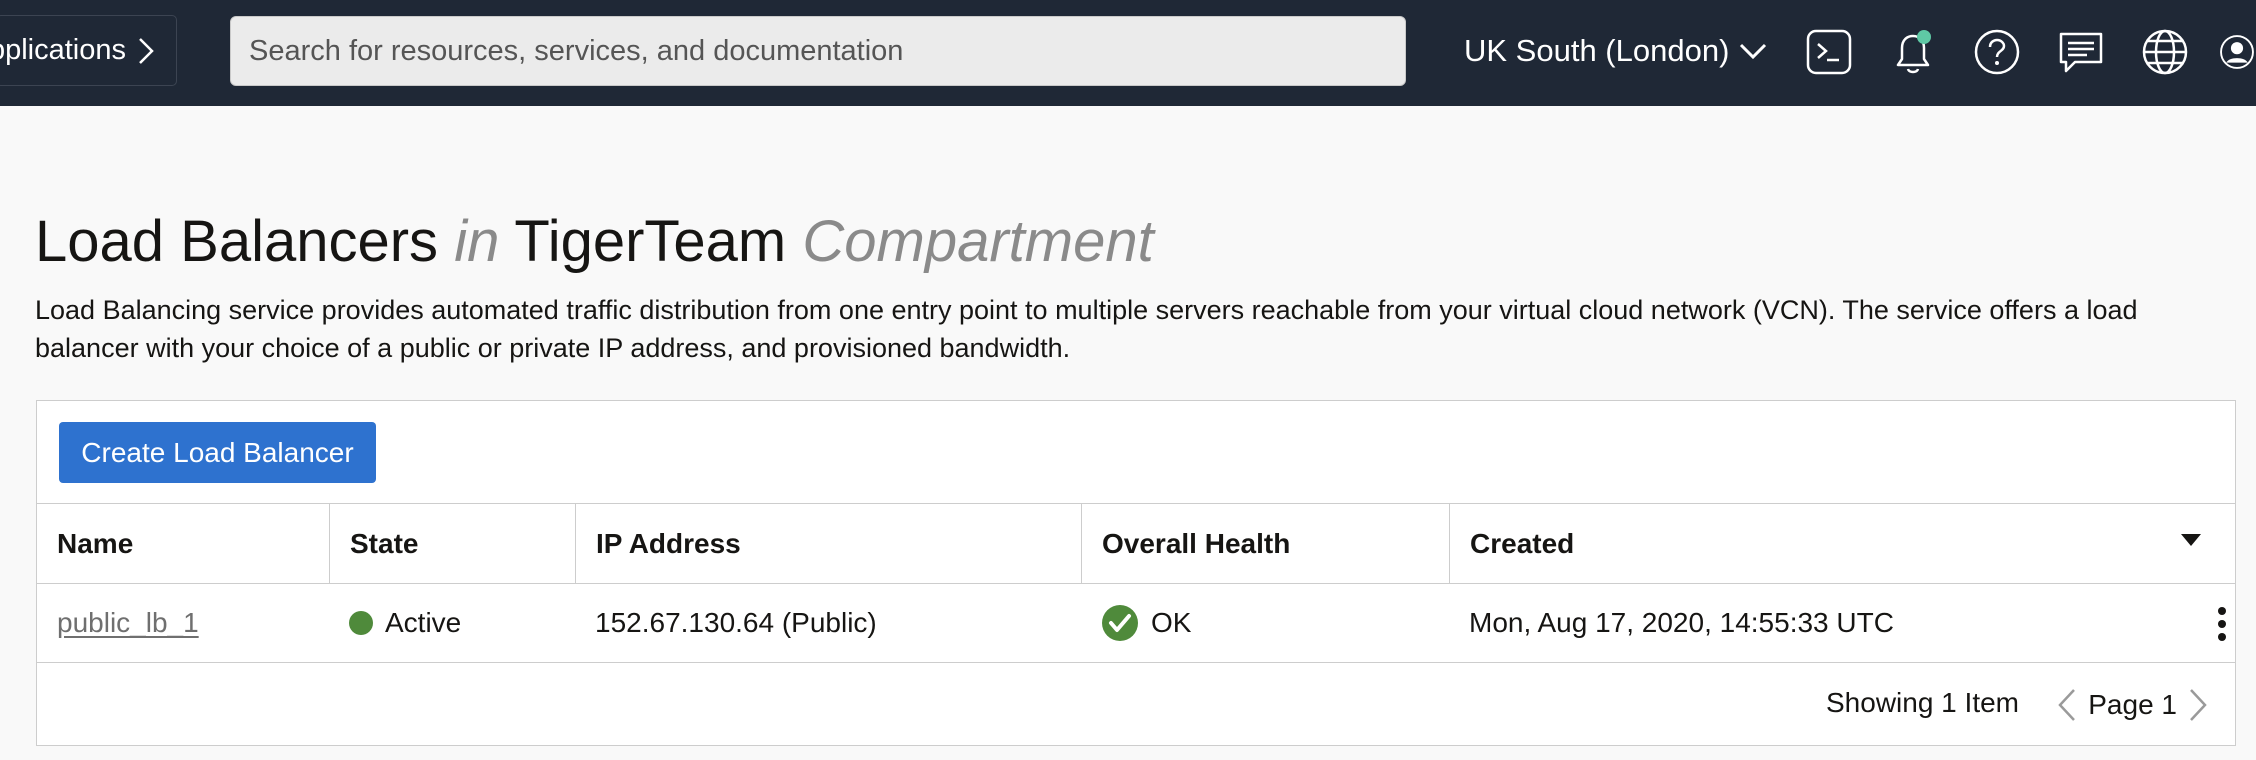 The width and height of the screenshot is (2256, 760). What do you see at coordinates (2198, 705) in the screenshot?
I see `next-page-icon` at bounding box center [2198, 705].